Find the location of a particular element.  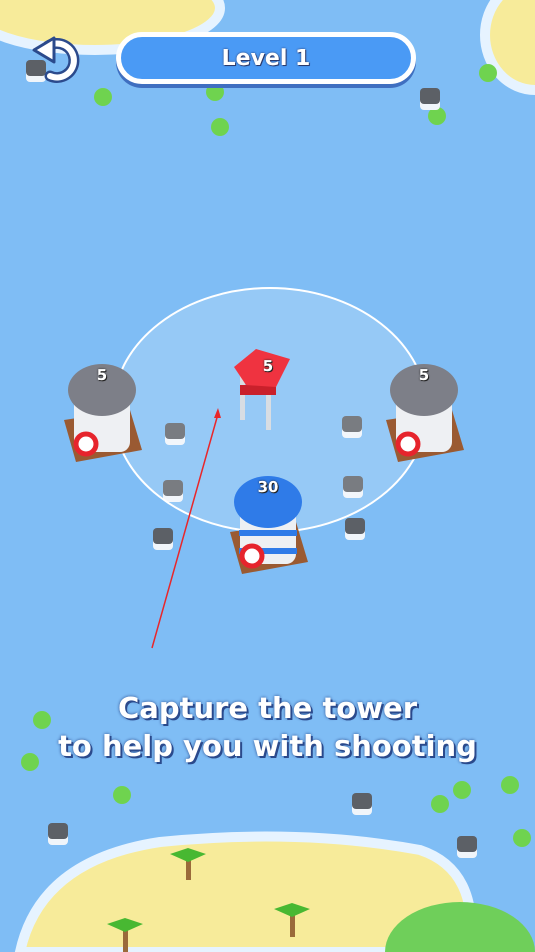

tower-count: 30 is located at coordinates (268, 487).